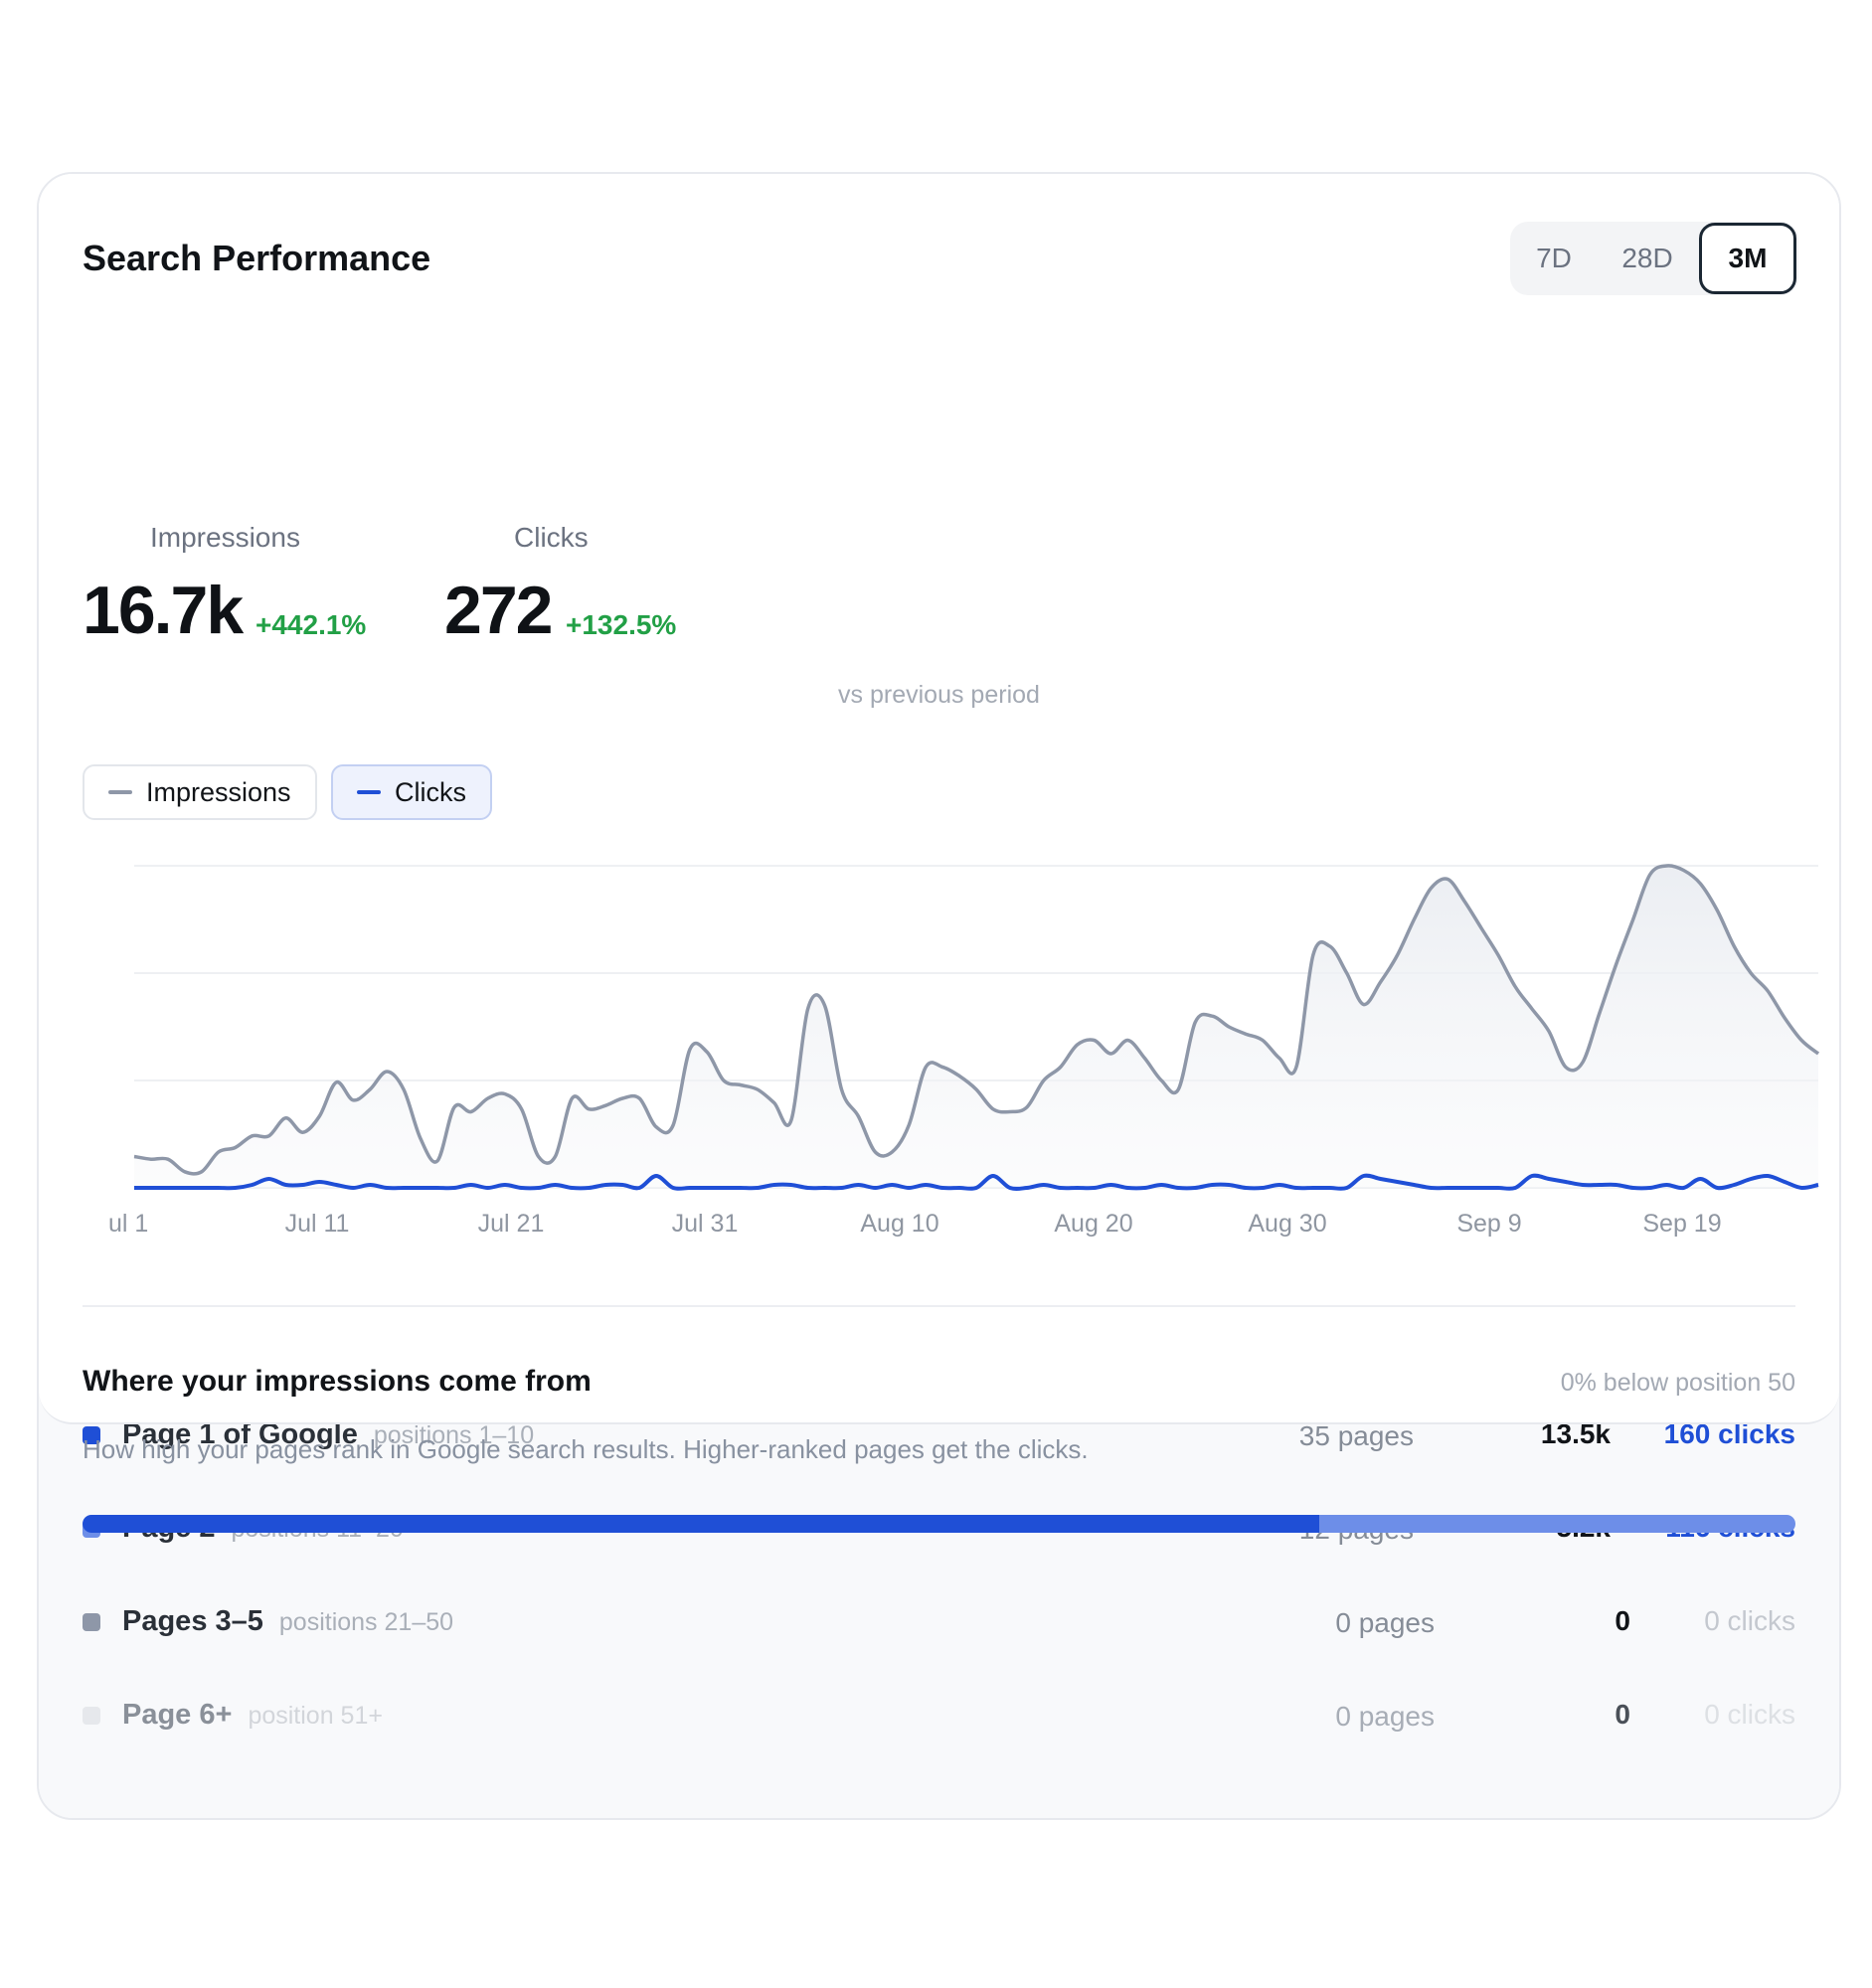 This screenshot has width=1872, height=1988. What do you see at coordinates (1488, 1224) in the screenshot?
I see `x-axis-tick-label: Sep 9` at bounding box center [1488, 1224].